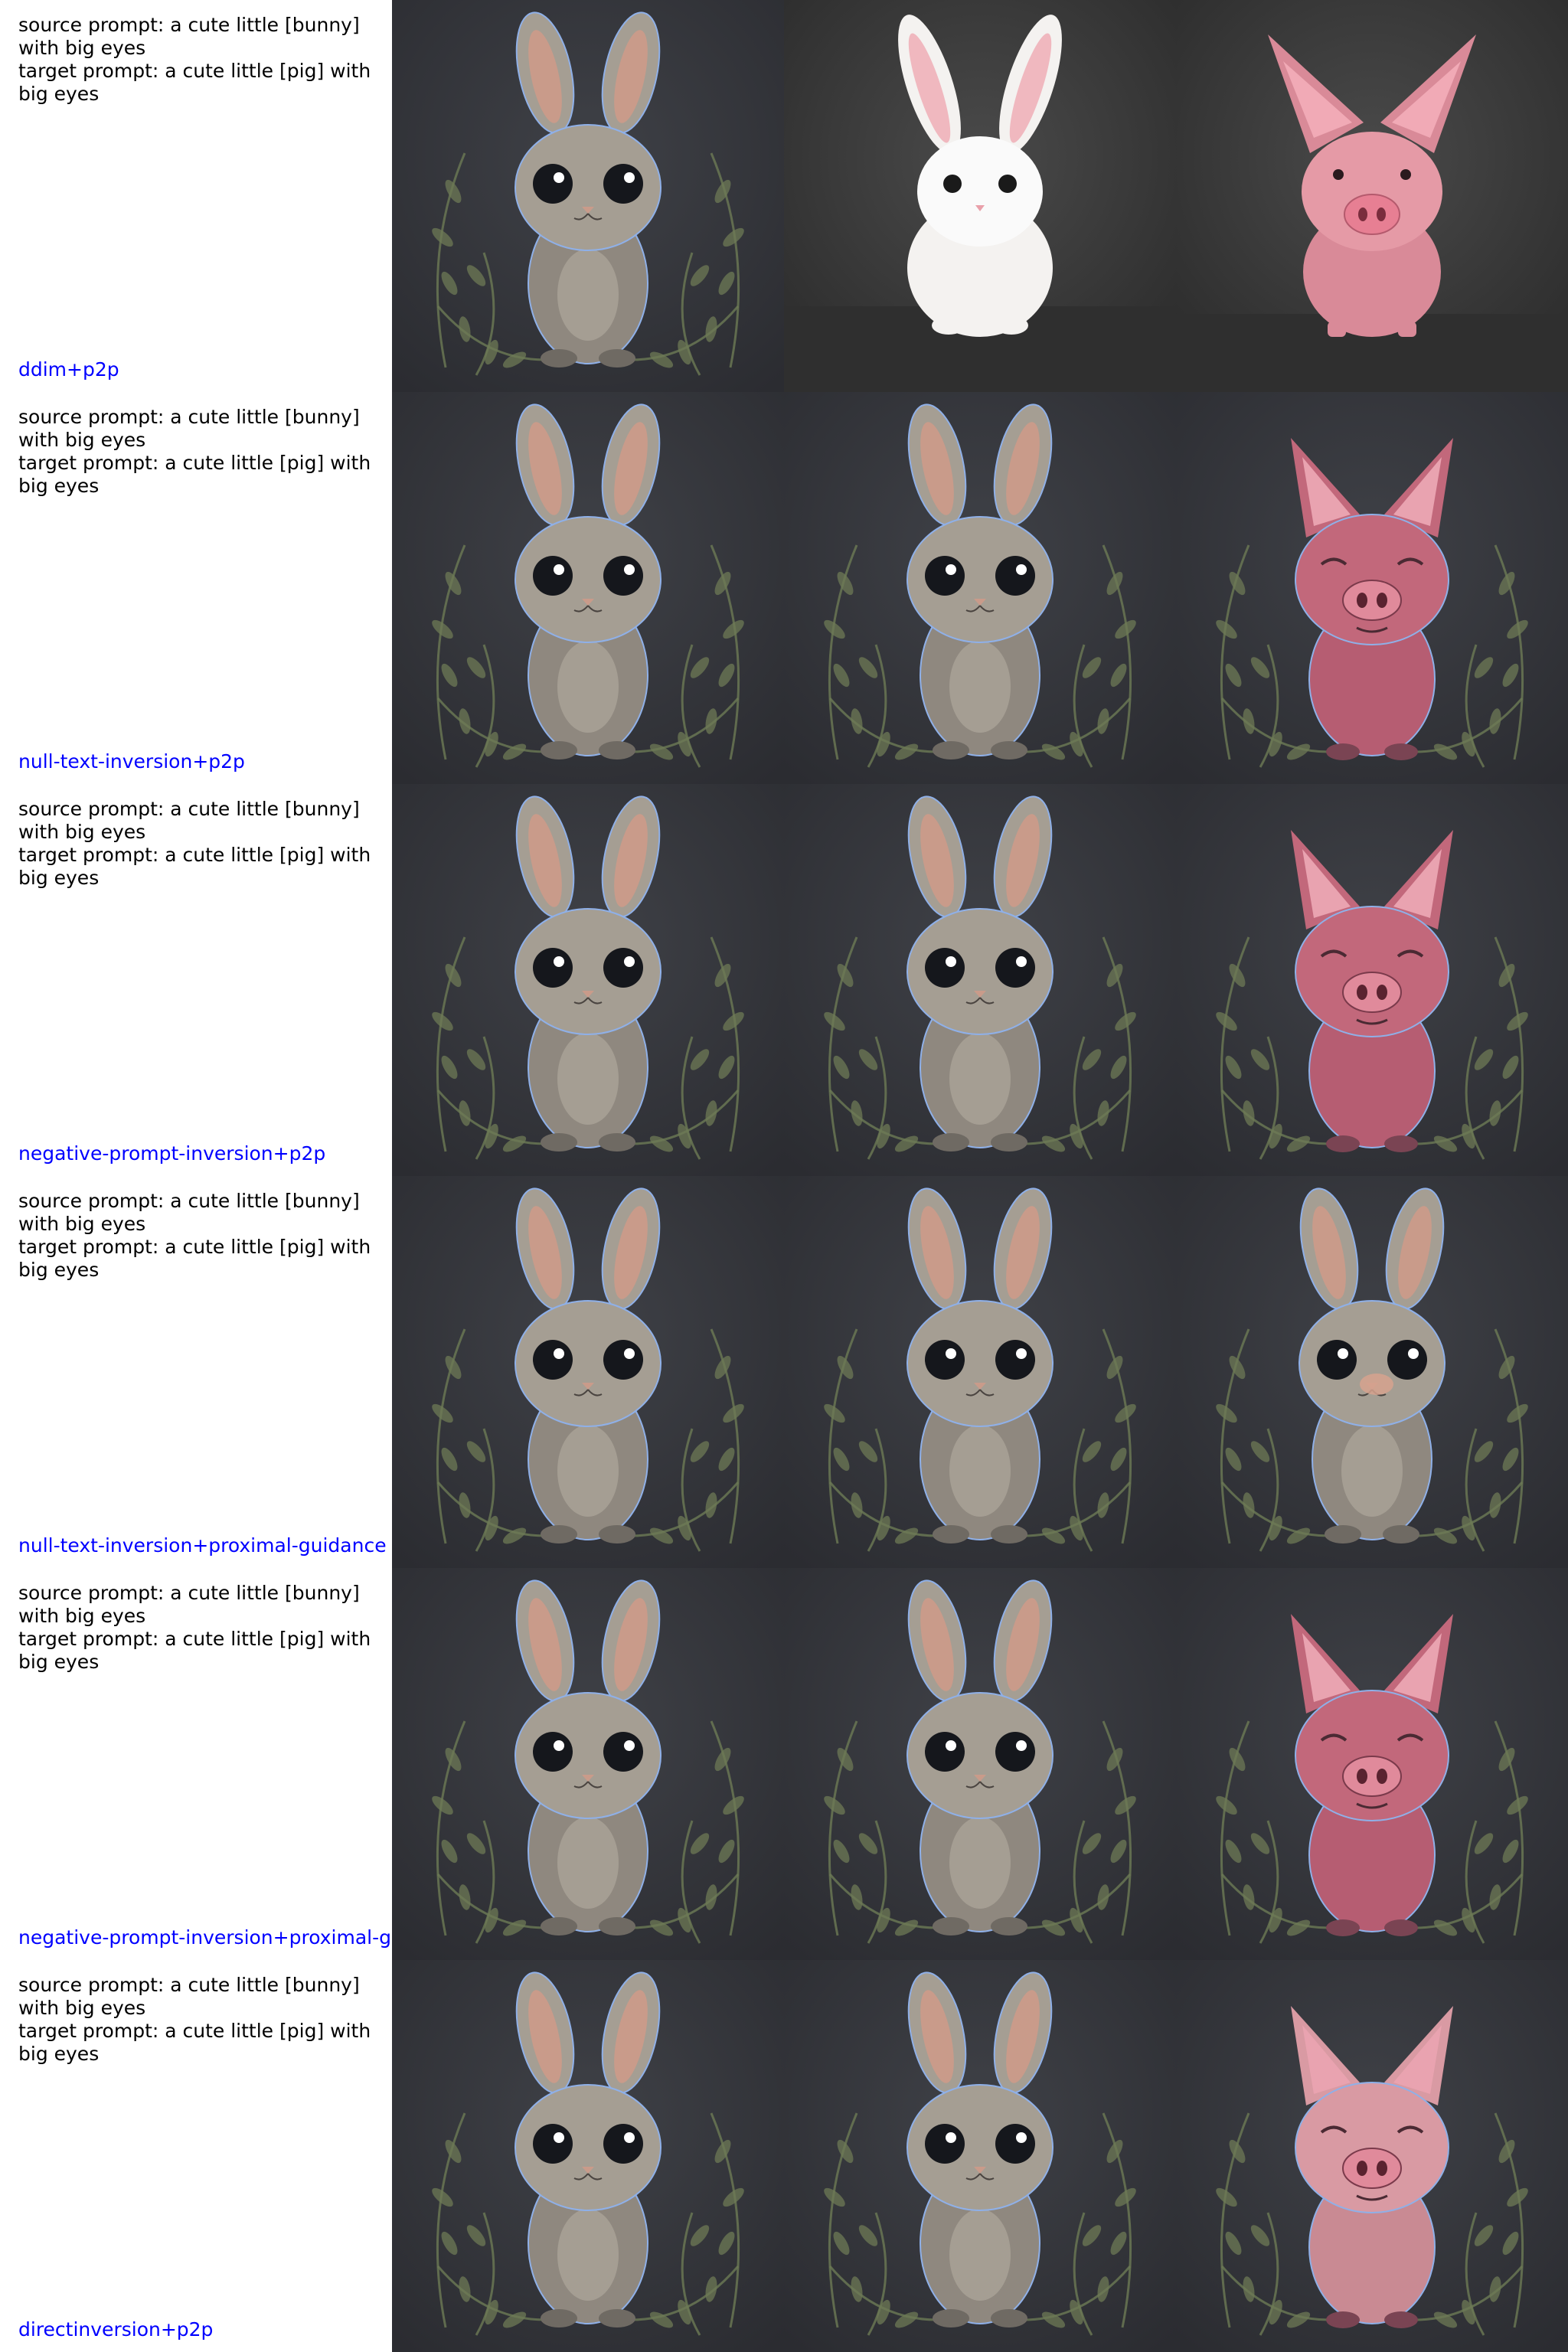  What do you see at coordinates (68, 369) in the screenshot?
I see `method-label: ddim+p2p` at bounding box center [68, 369].